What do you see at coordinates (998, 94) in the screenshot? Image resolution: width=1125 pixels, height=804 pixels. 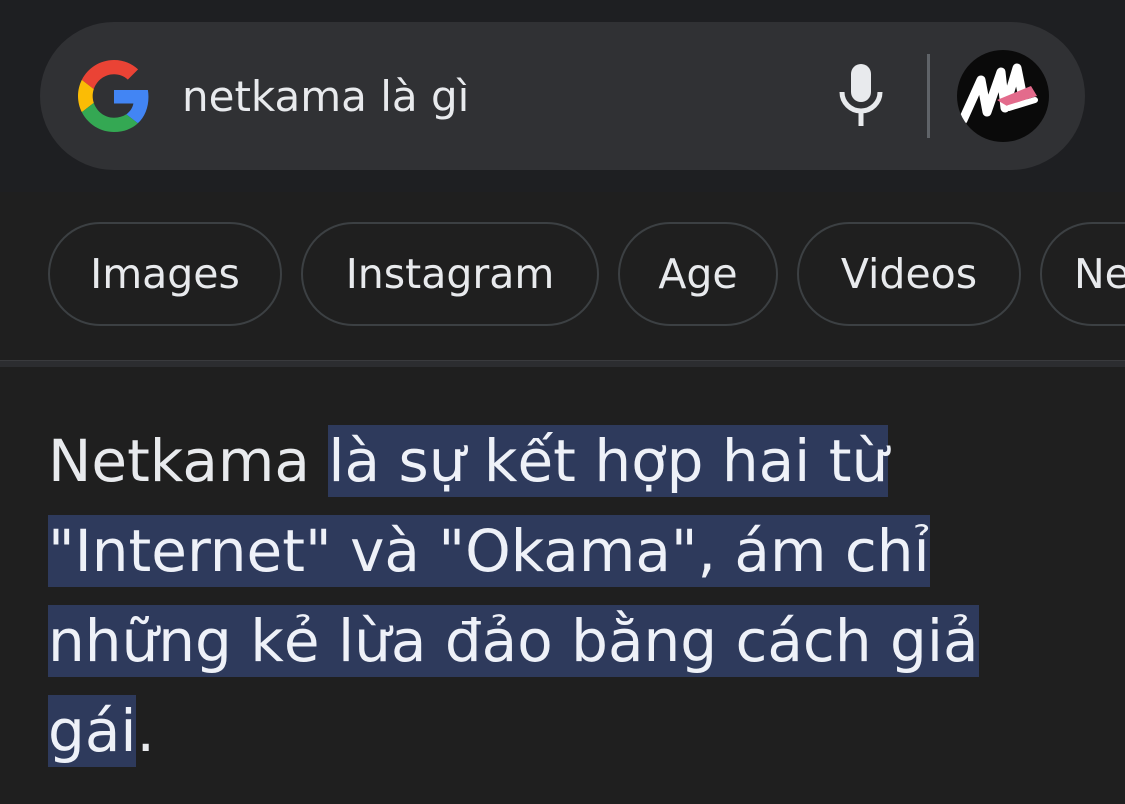 I see `avatar-scribble-icon` at bounding box center [998, 94].